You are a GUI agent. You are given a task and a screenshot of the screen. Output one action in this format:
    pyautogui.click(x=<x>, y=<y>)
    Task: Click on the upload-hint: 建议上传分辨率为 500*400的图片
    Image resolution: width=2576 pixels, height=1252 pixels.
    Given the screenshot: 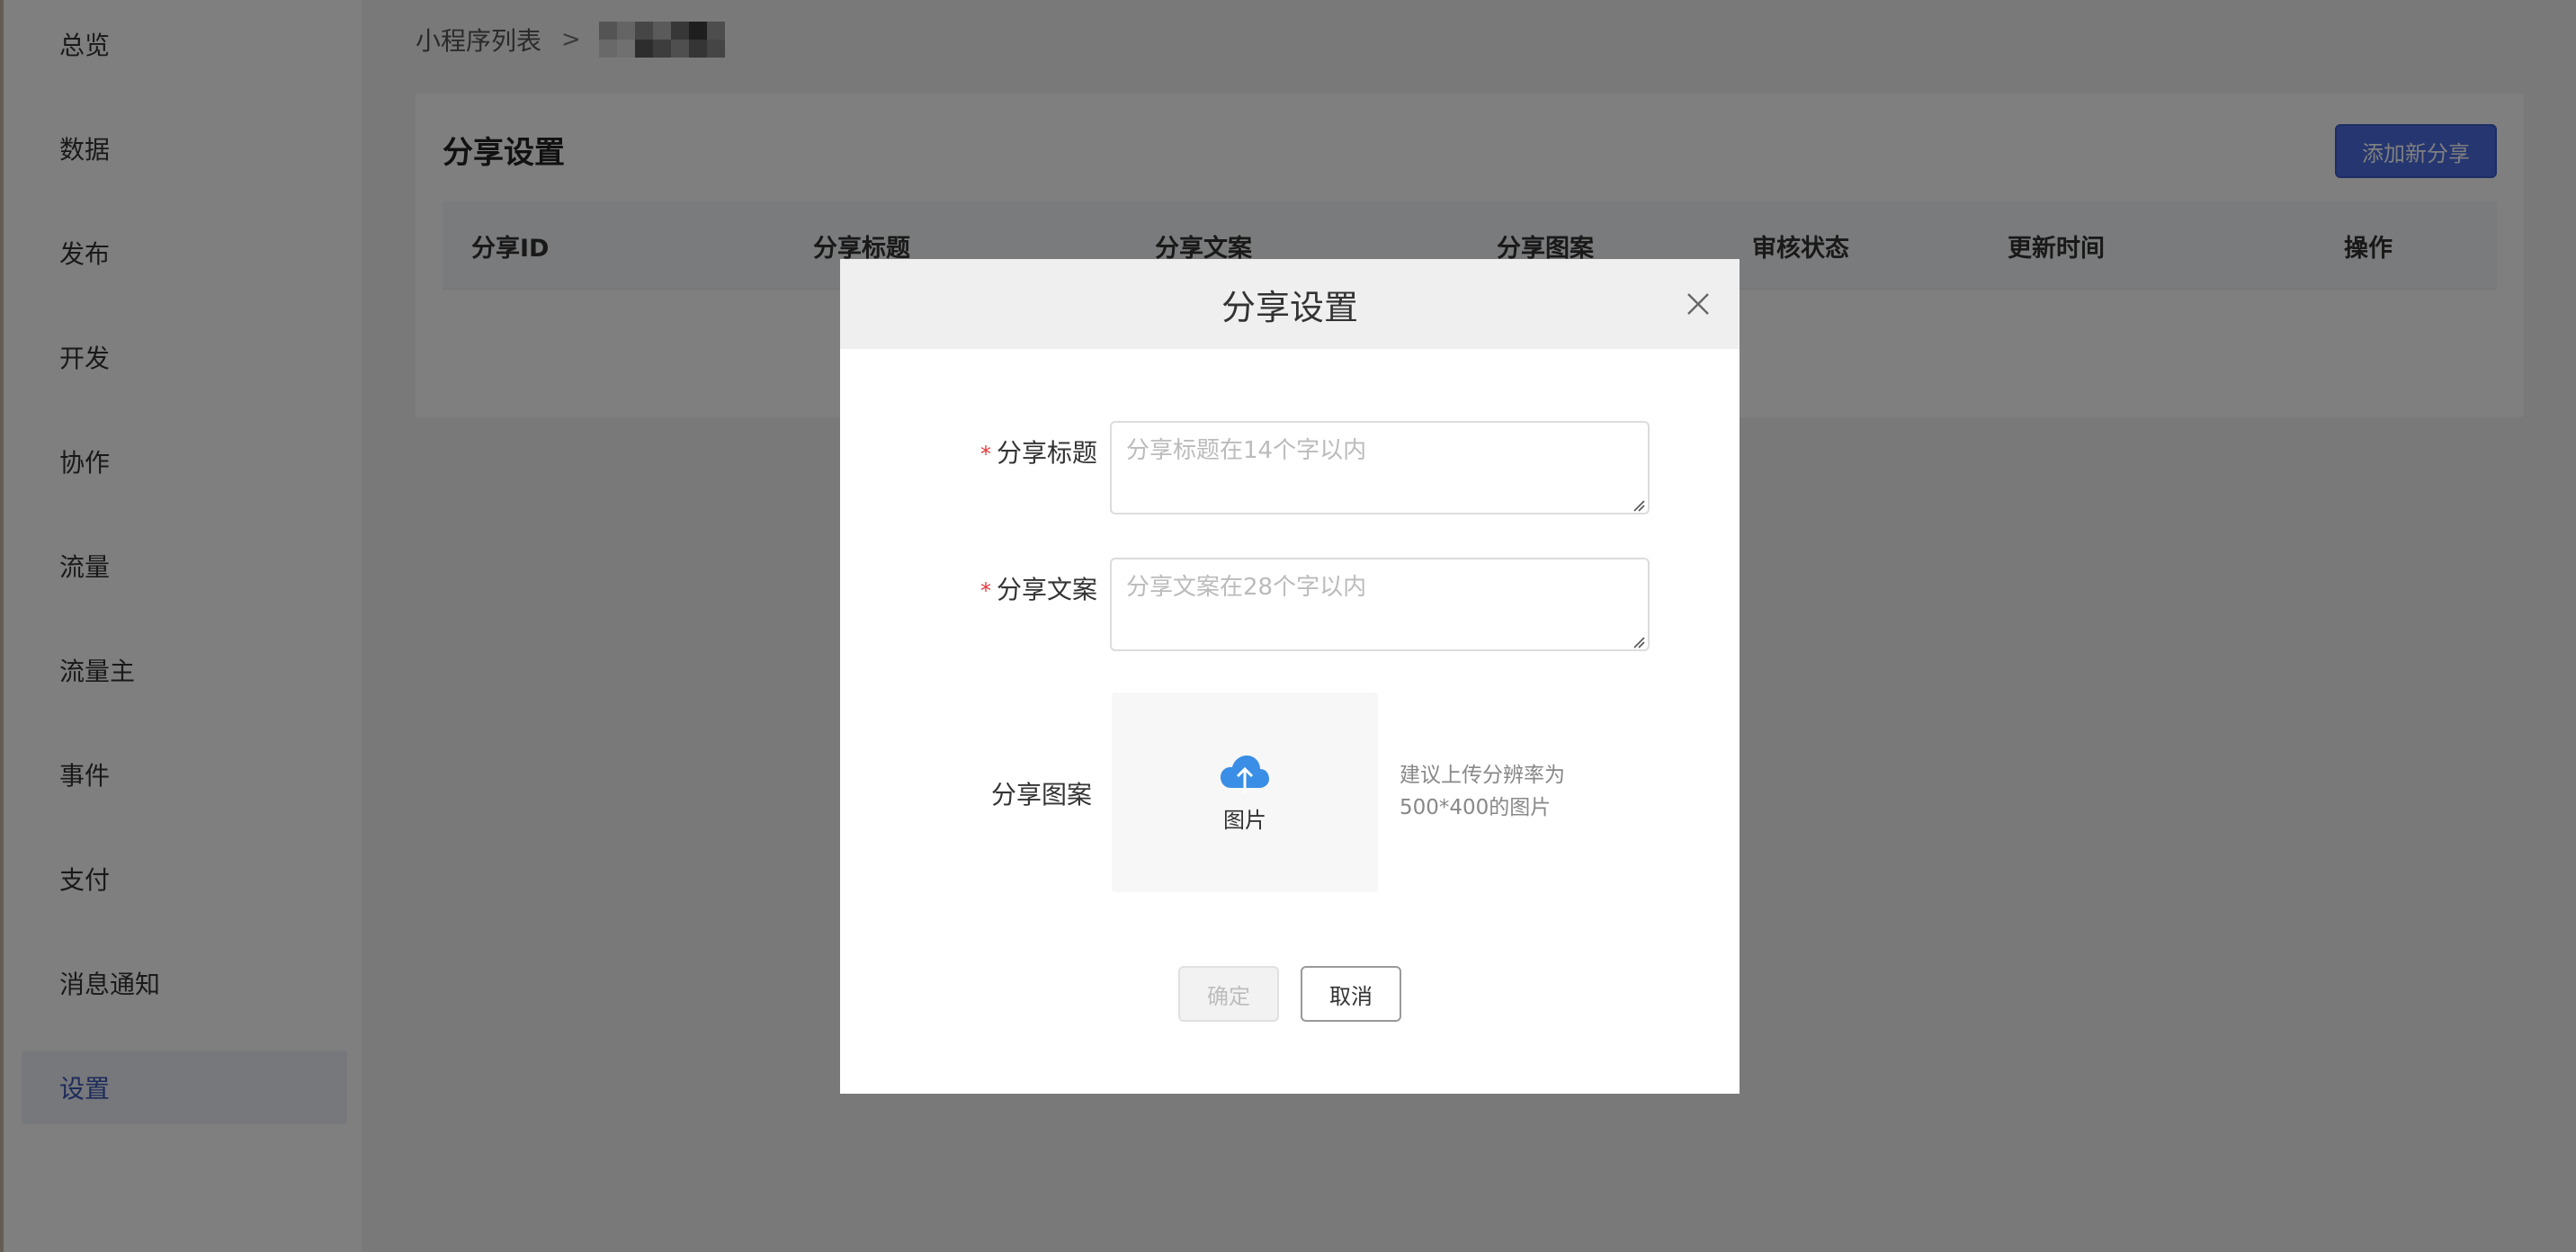 What is the action you would take?
    pyautogui.click(x=1507, y=792)
    